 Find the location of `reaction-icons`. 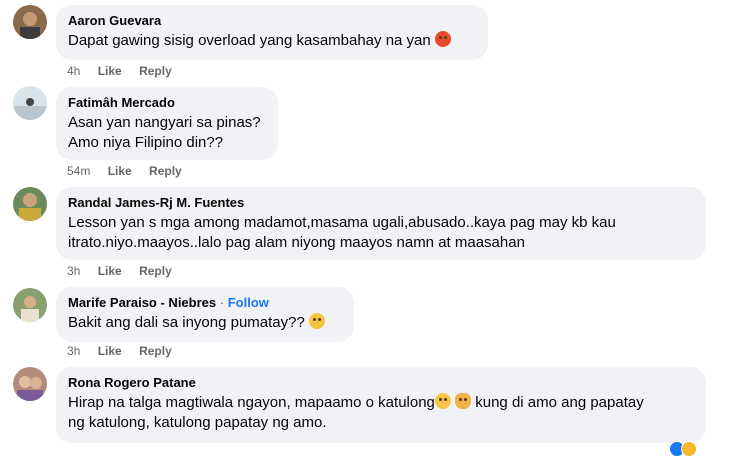

reaction-icons is located at coordinates (685, 449).